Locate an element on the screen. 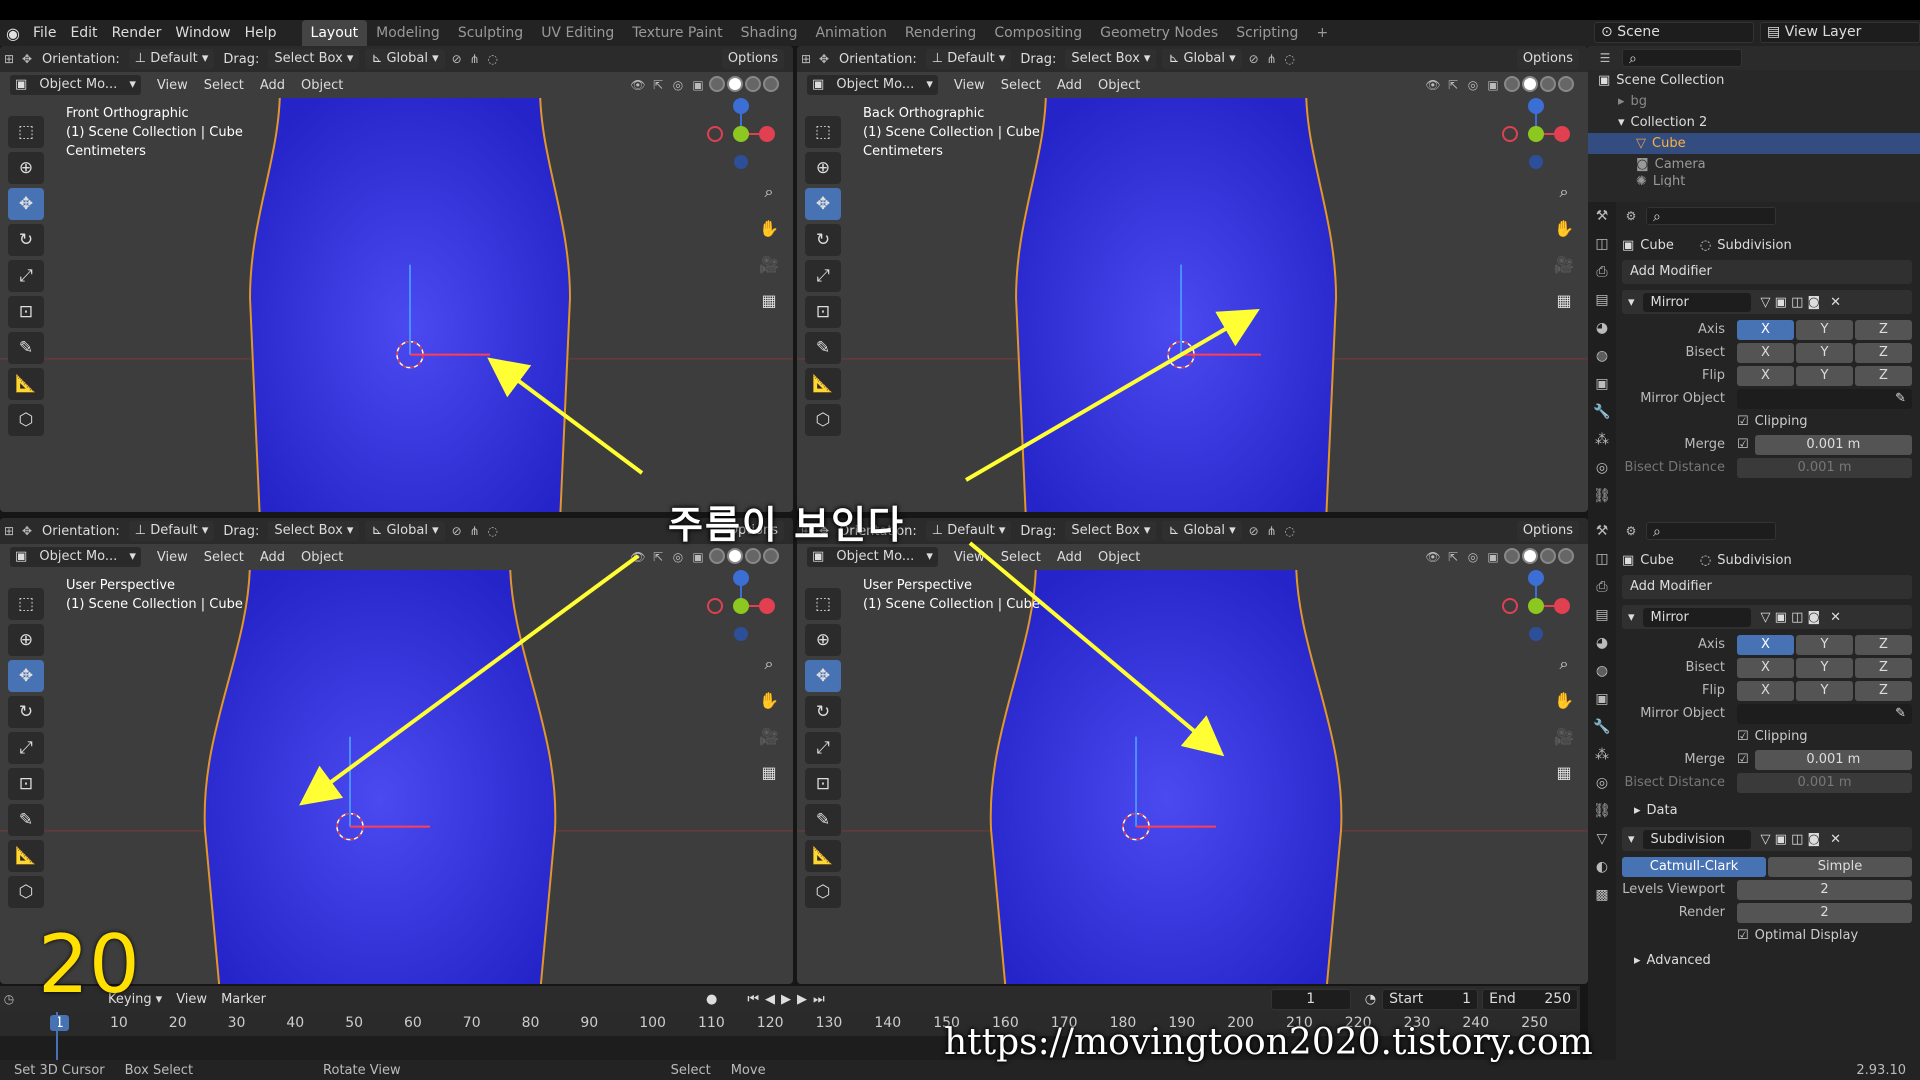 The height and width of the screenshot is (1080, 1920). mode-dropdown: ▣ Object Mo... ▾ is located at coordinates (872, 85).